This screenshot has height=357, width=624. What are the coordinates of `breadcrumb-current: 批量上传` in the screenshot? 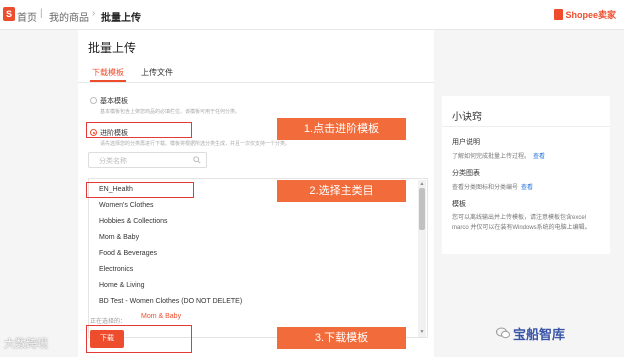 It's located at (121, 18).